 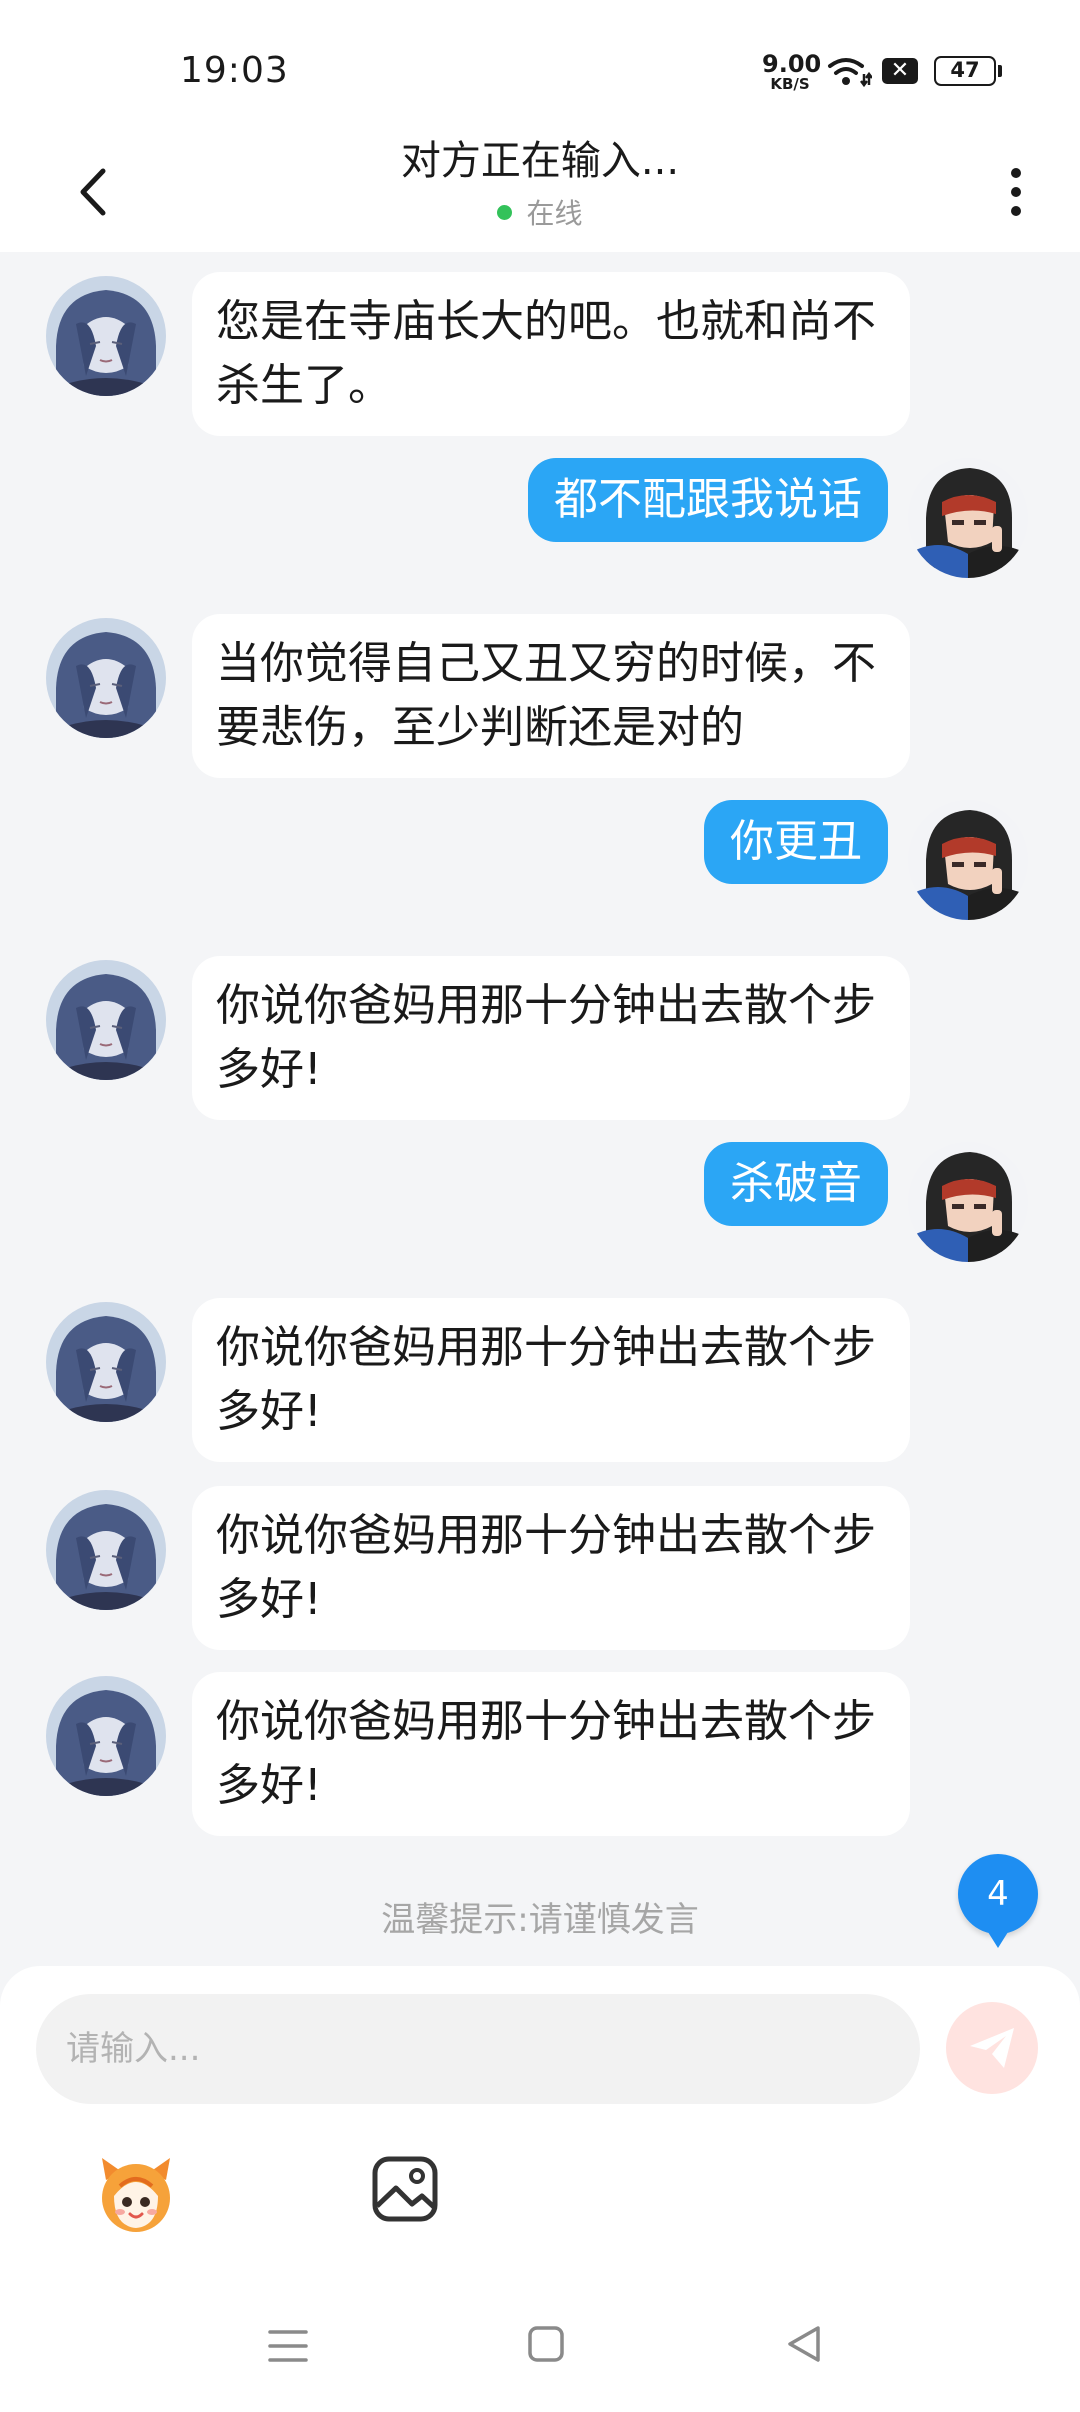 I want to click on back-button, so click(x=92, y=192).